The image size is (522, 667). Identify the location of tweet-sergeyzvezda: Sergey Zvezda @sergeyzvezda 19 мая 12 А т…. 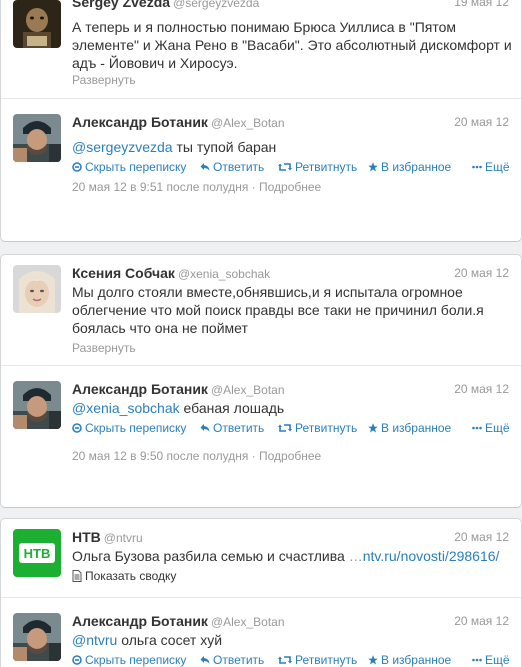
(261, 46).